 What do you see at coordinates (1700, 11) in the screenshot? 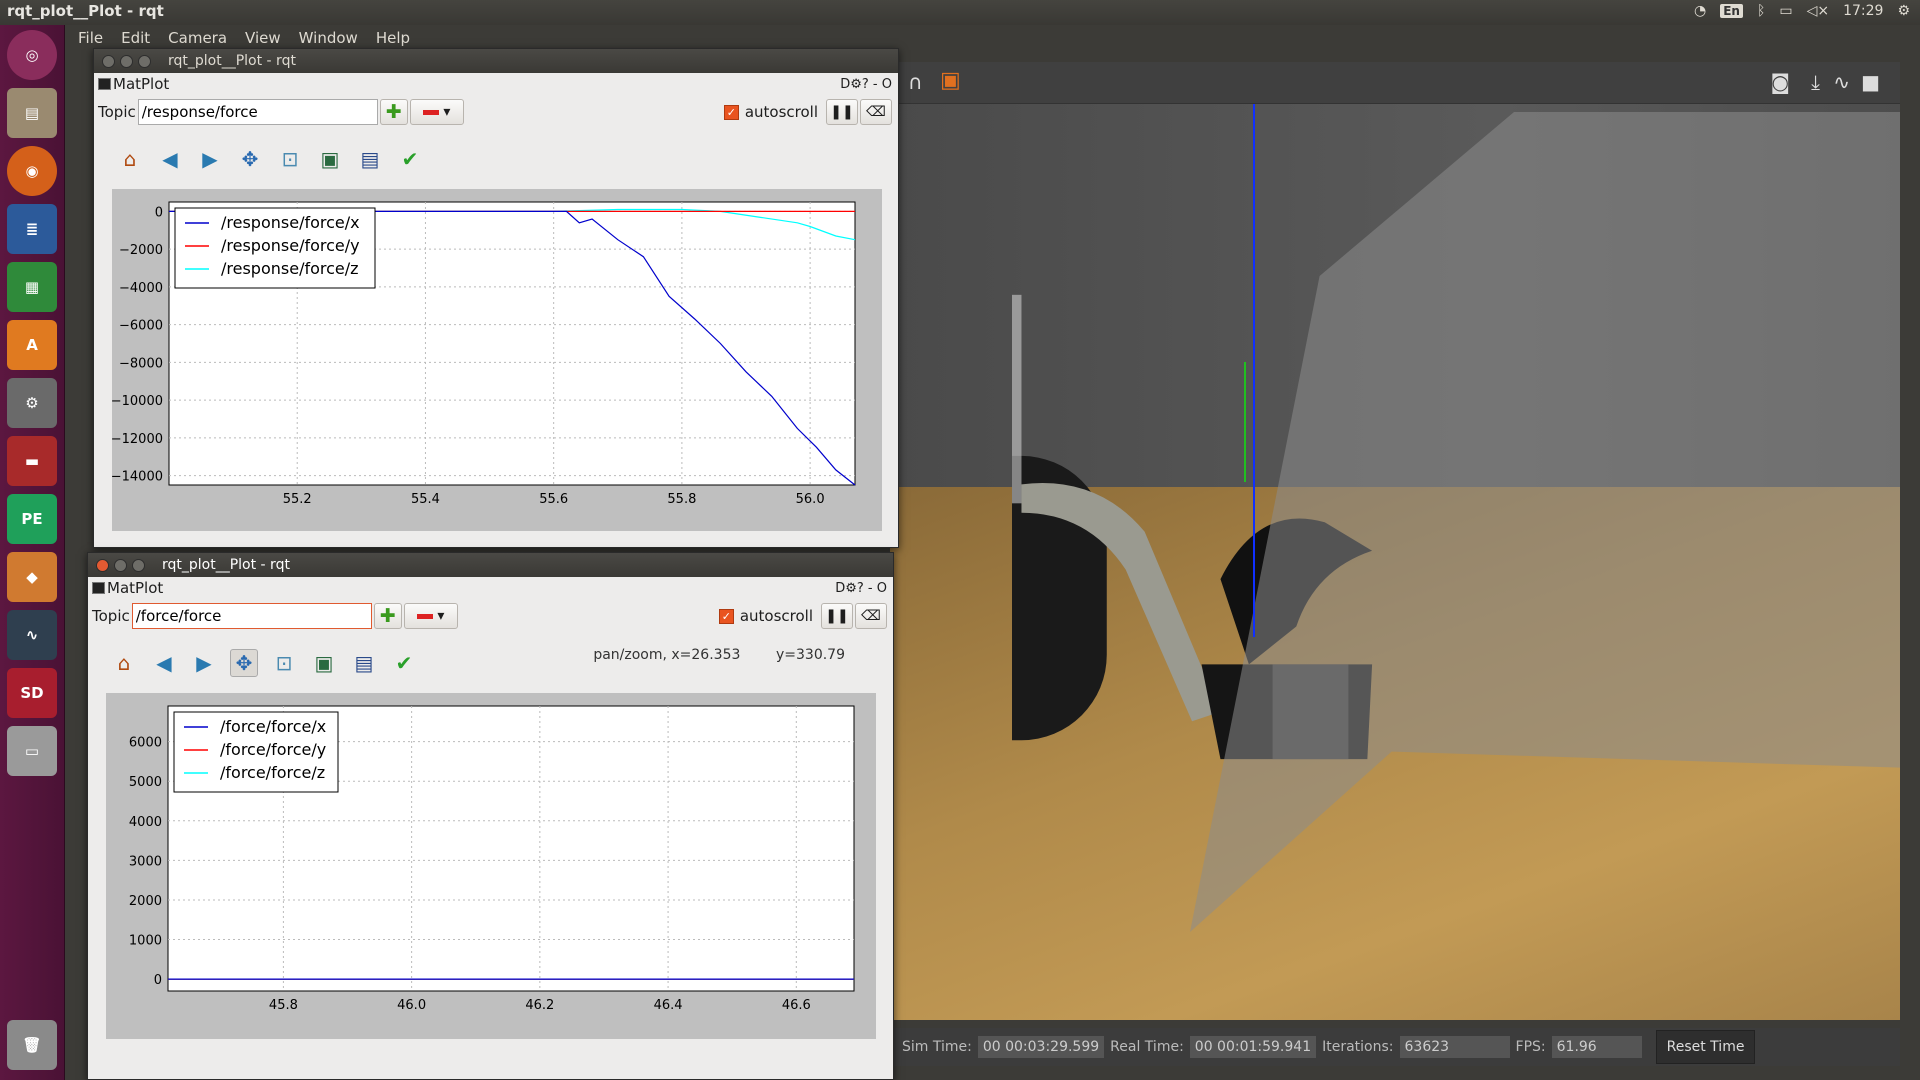
I see `wifi-icon: ◔` at bounding box center [1700, 11].